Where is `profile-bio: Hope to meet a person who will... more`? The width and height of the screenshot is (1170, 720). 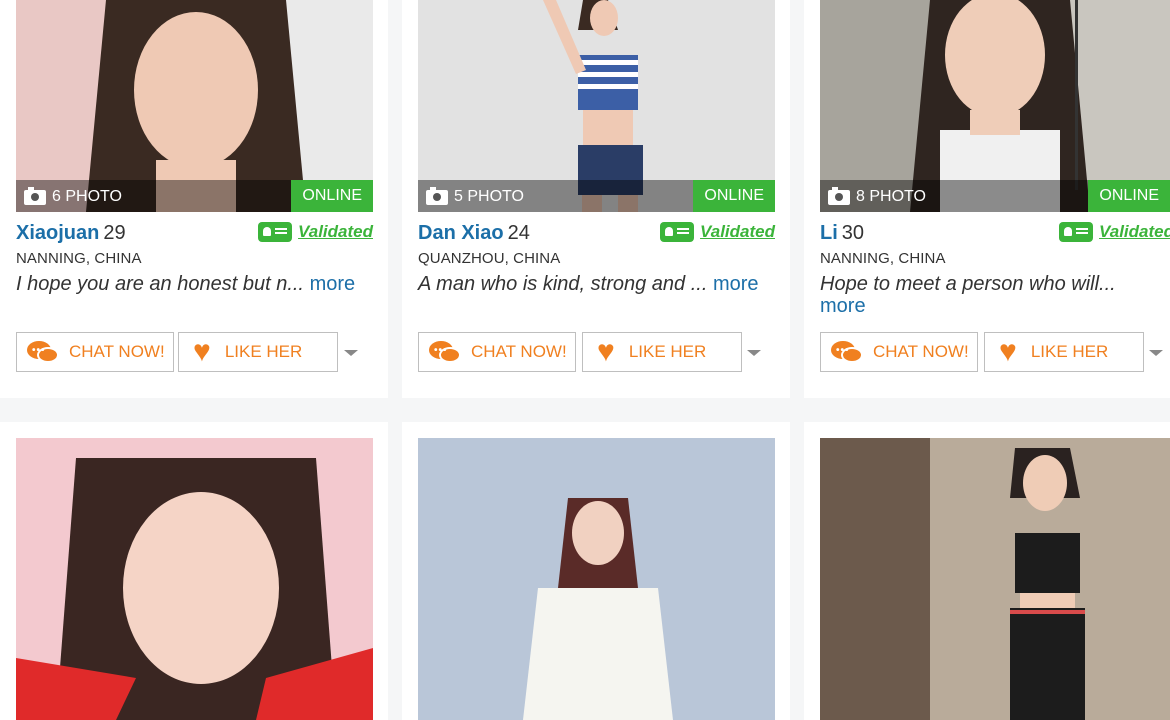 profile-bio: Hope to meet a person who will... more is located at coordinates (985, 295).